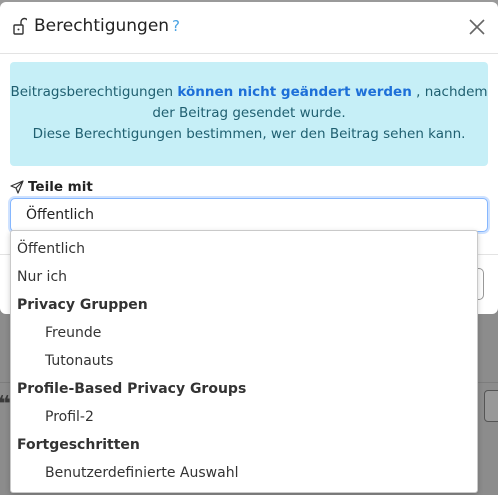 Image resolution: width=498 pixels, height=495 pixels. Describe the element at coordinates (92, 92) in the screenshot. I see `info-text-prefix: Beitragsberechtigungen` at that location.